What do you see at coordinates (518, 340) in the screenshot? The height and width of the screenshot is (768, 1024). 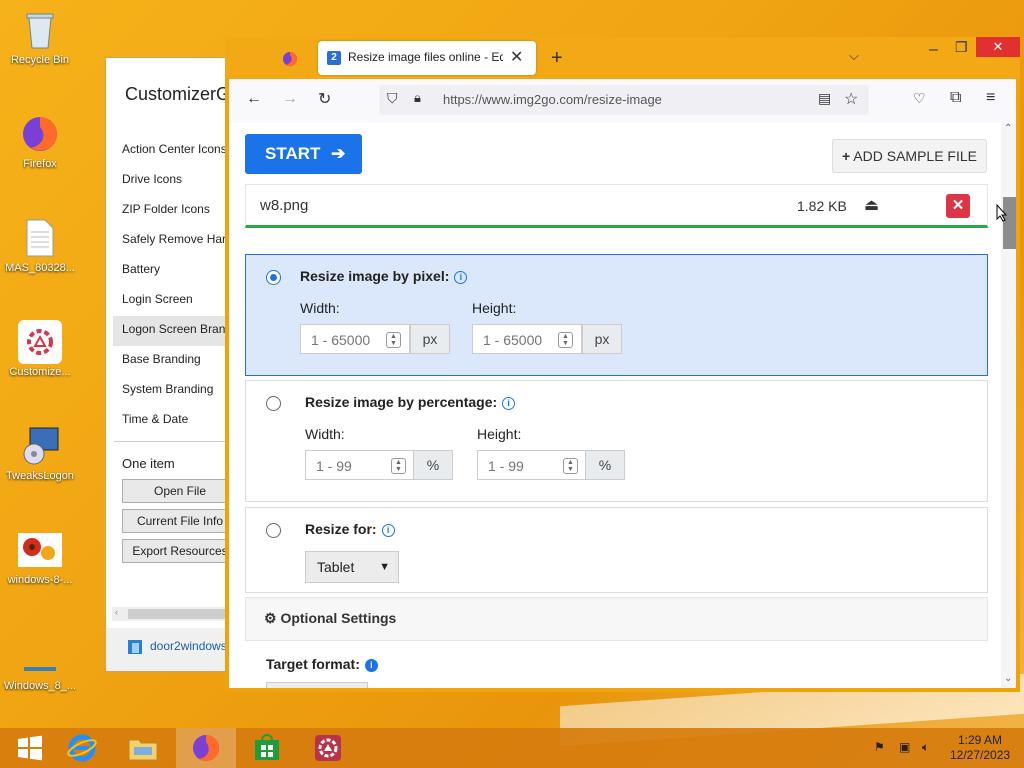 I see `pixel-height-field` at bounding box center [518, 340].